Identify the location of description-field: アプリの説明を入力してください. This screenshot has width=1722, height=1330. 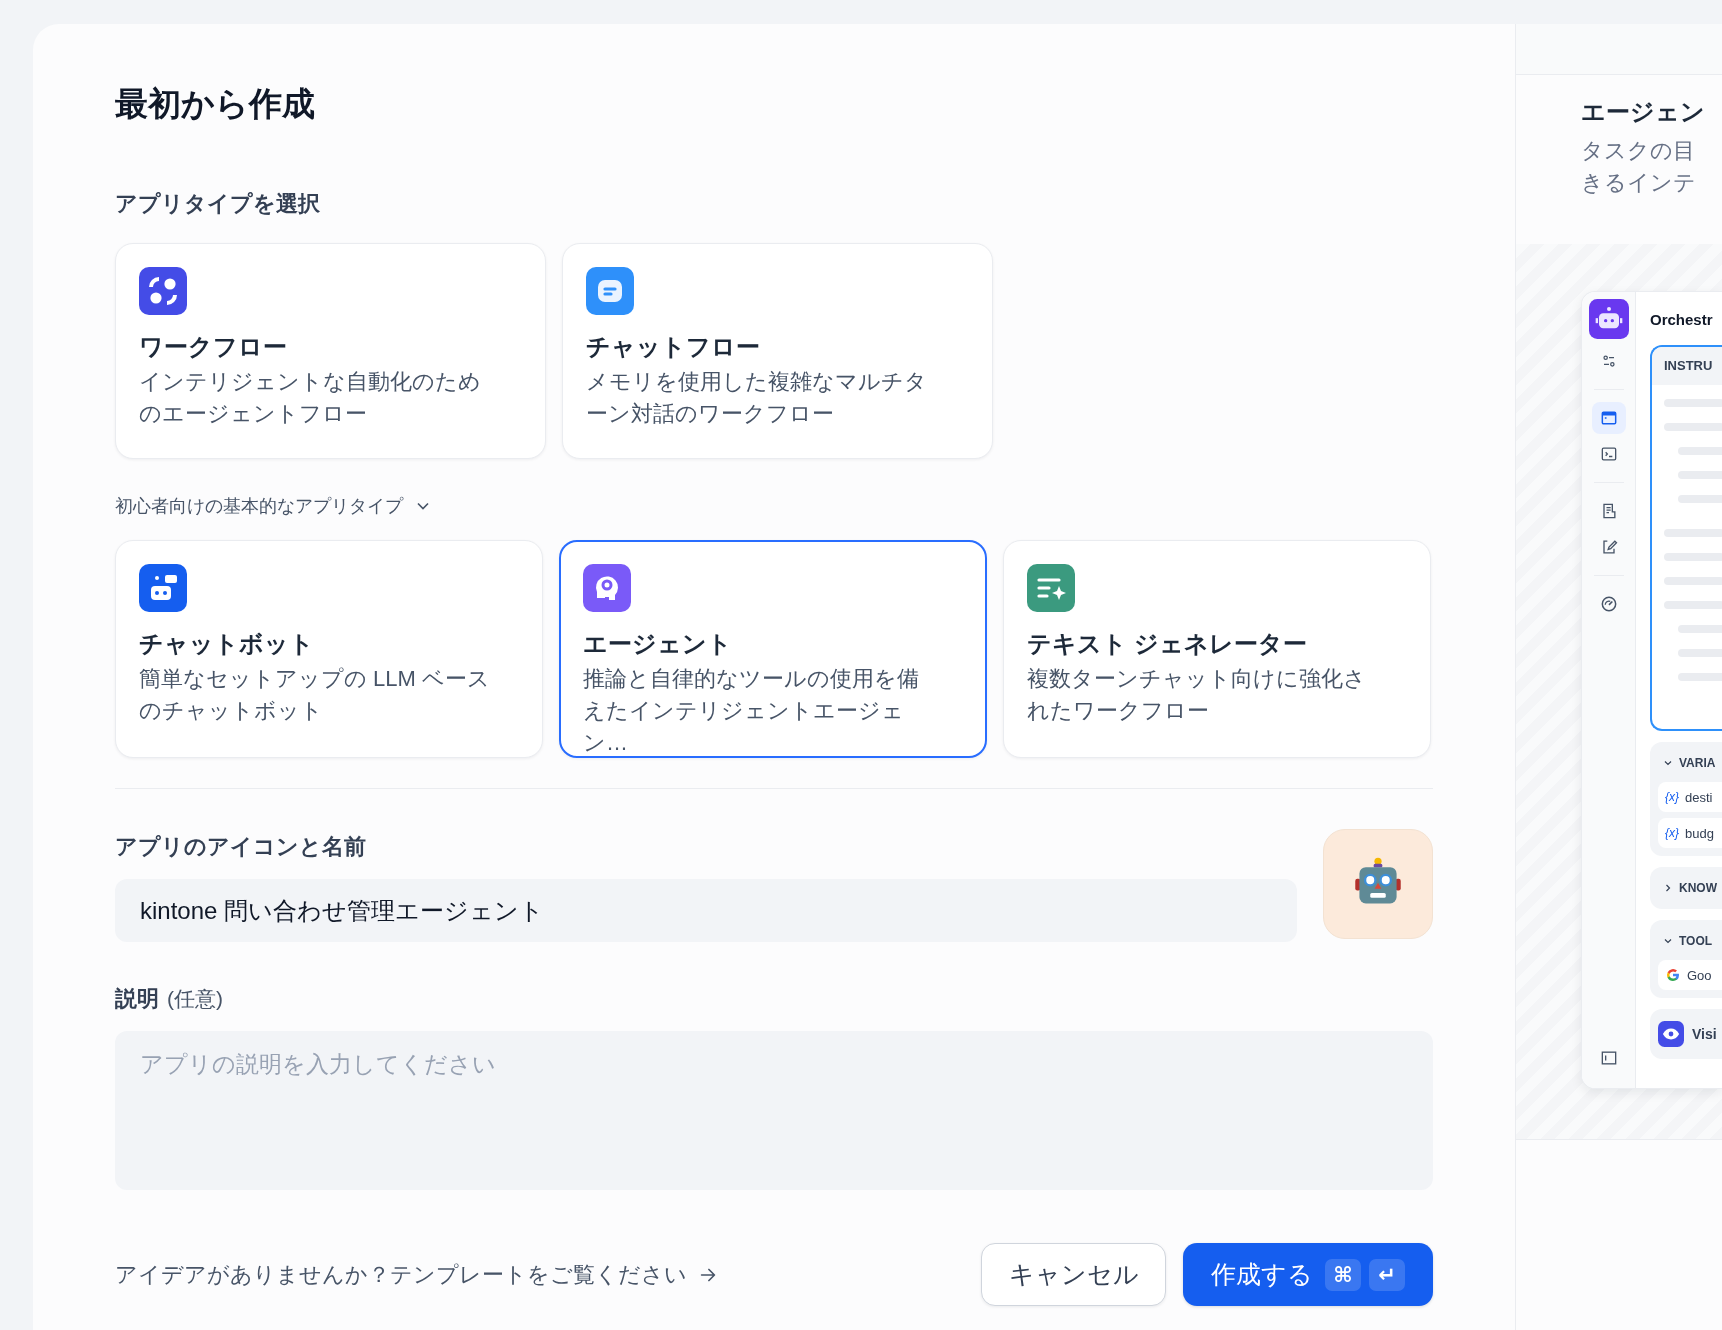
(774, 1110).